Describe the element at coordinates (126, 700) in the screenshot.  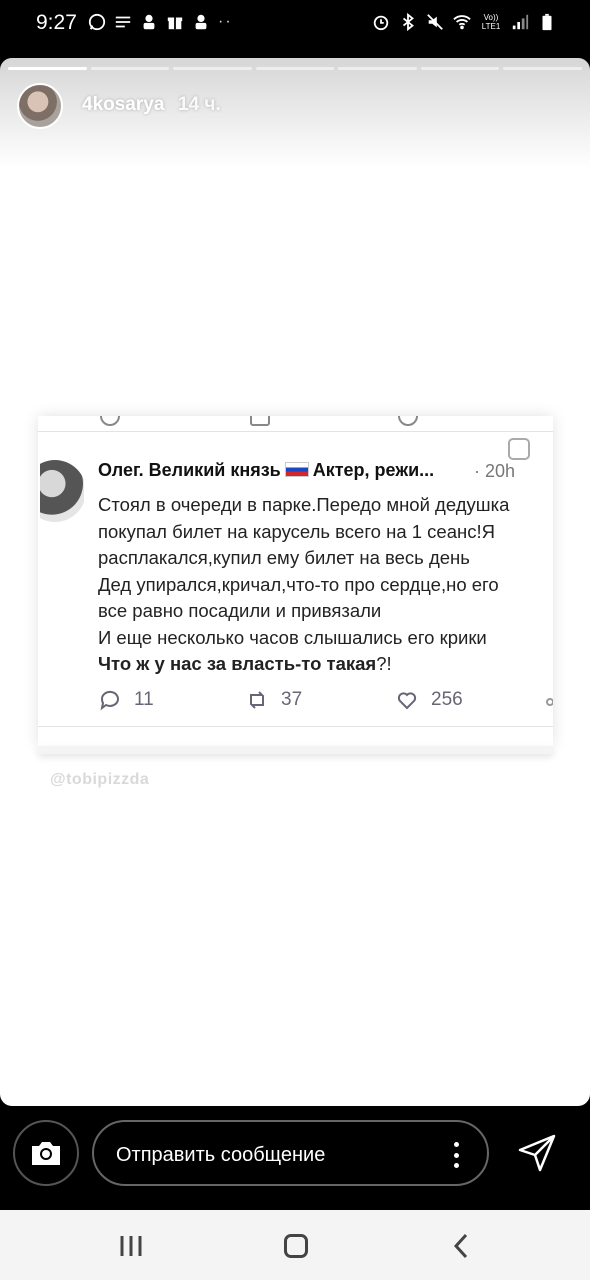
I see `tweet-replies: 11` at that location.